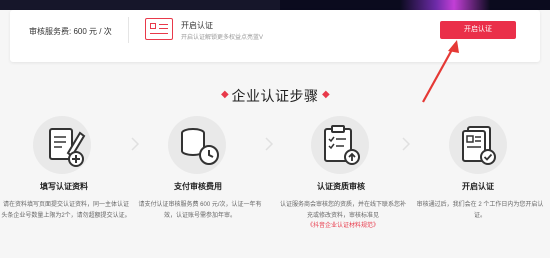 The width and height of the screenshot is (550, 258). I want to click on step-title: 填写认证资料, so click(64, 186).